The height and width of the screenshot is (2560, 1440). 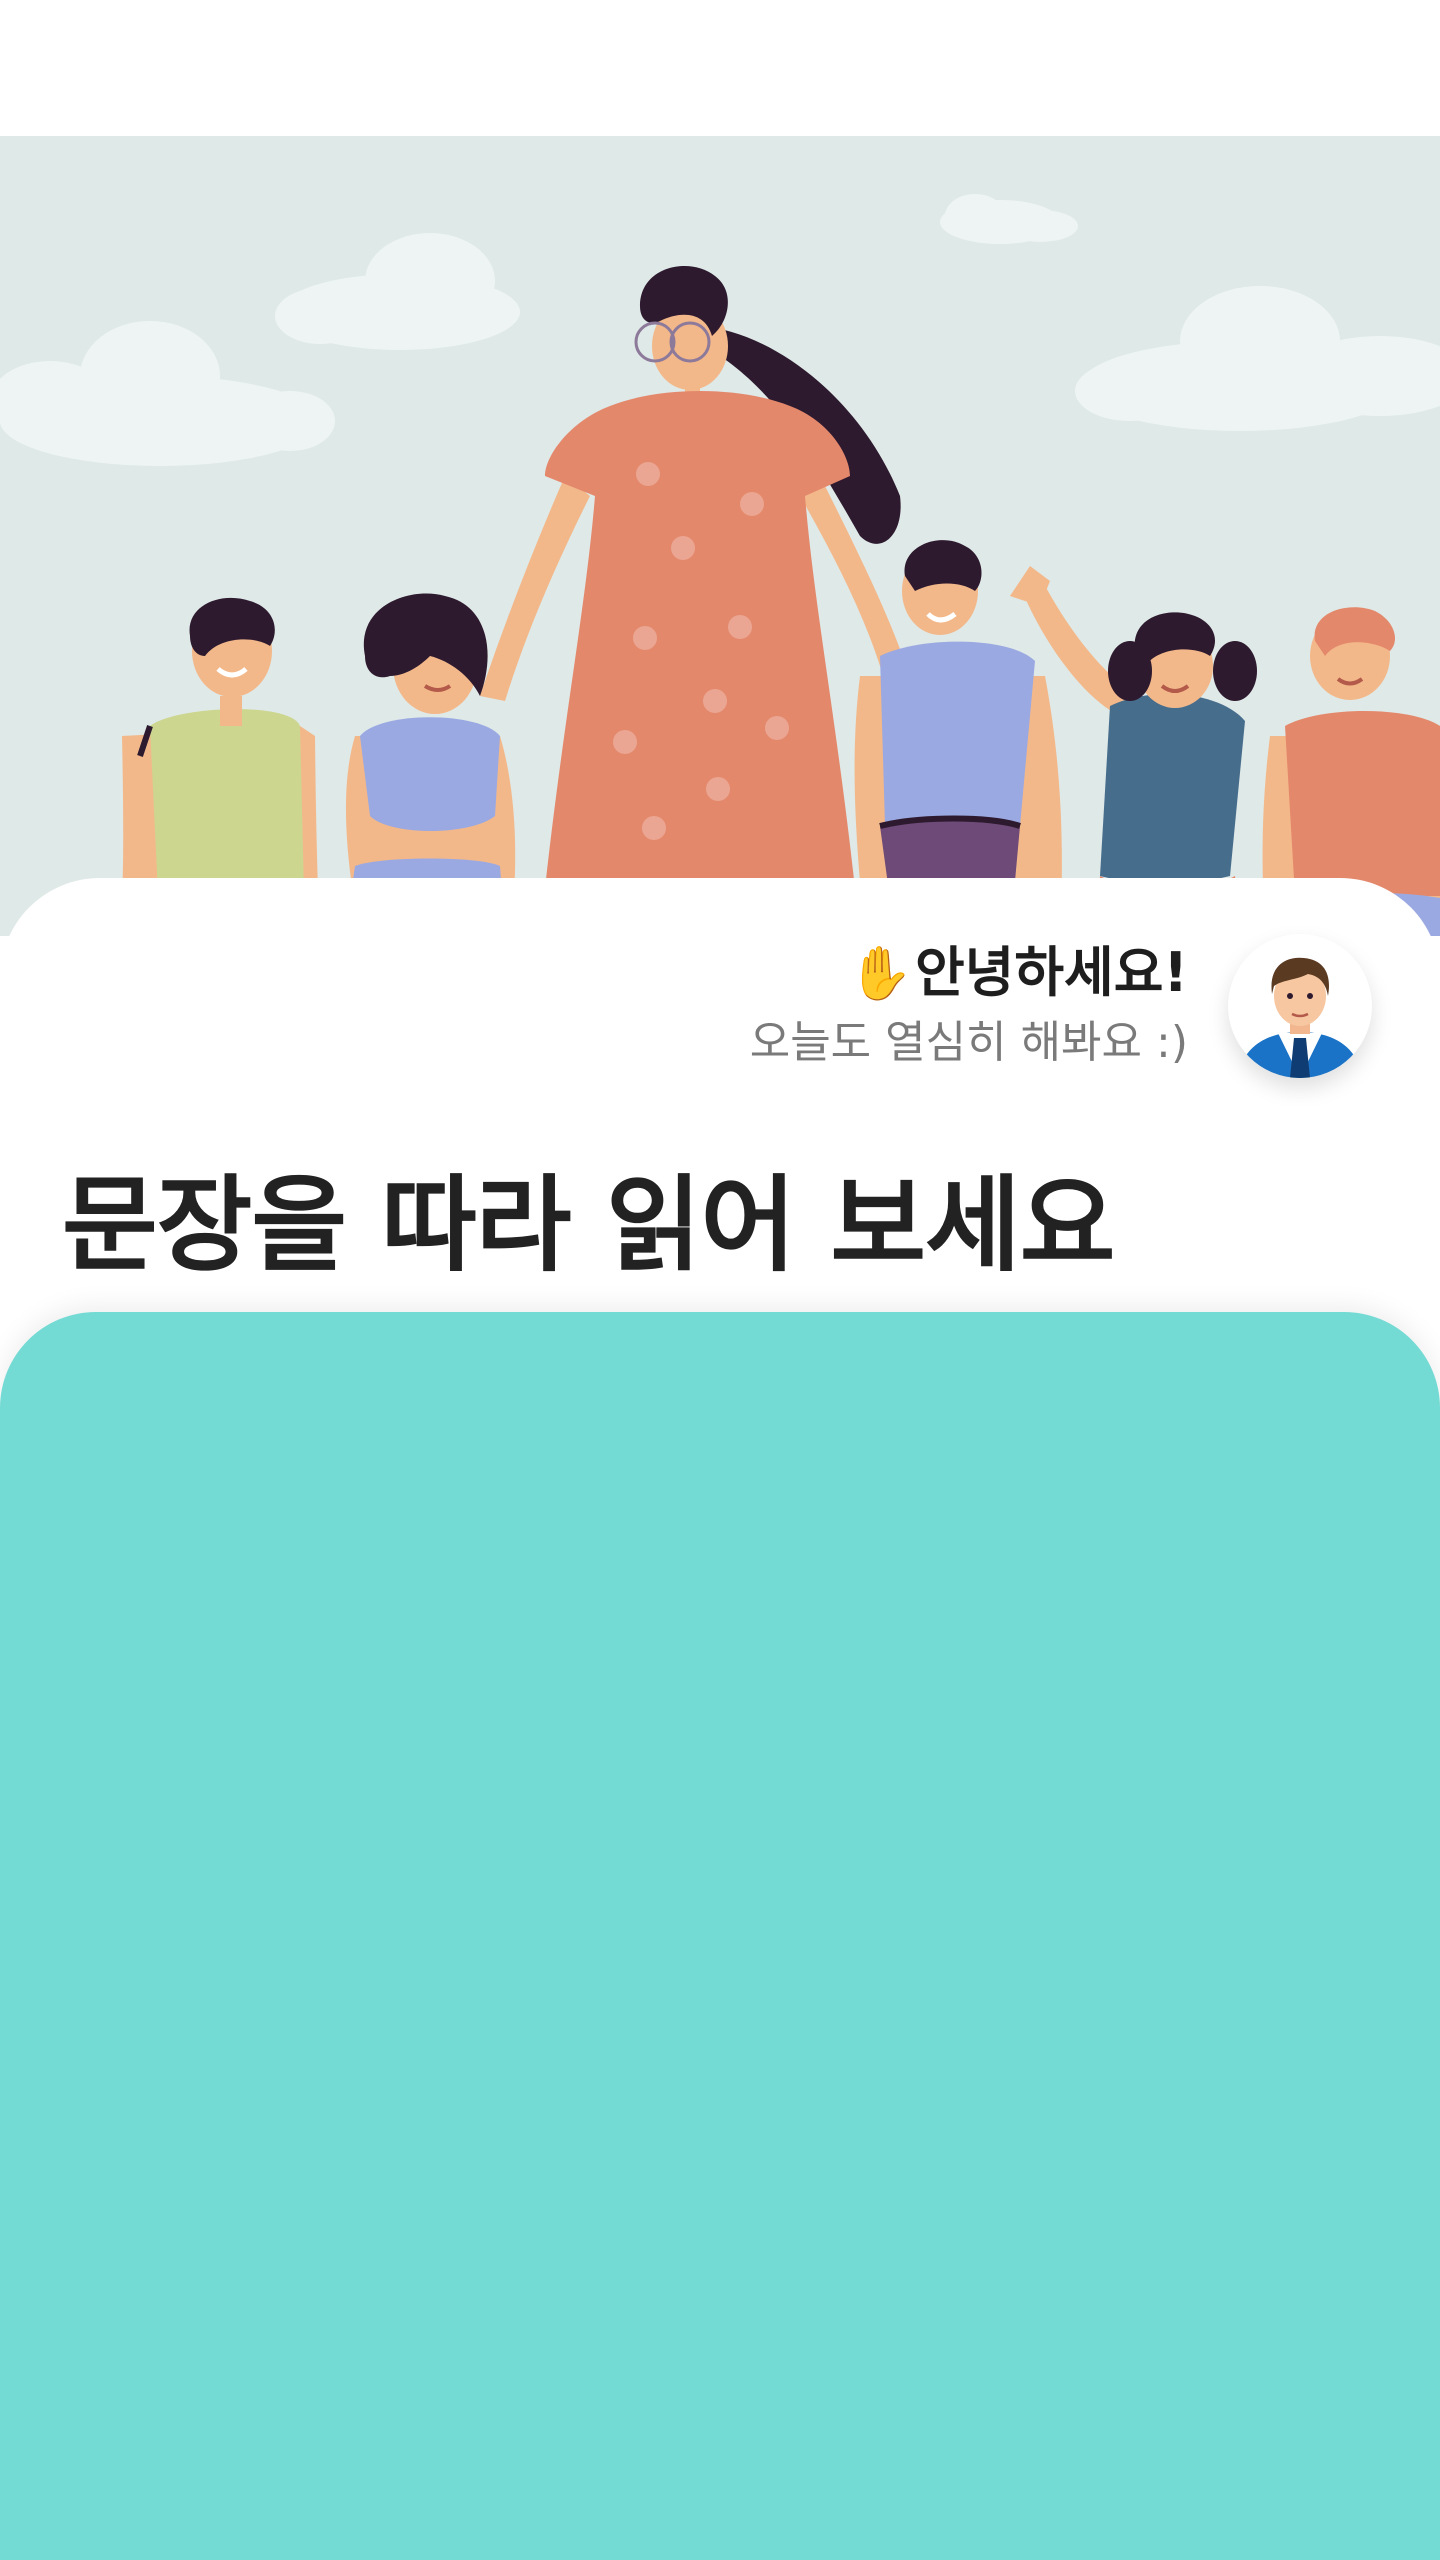 I want to click on greeting: ✋안녕하세요! 오늘도 열심히 해봐요 :), so click(x=969, y=1006).